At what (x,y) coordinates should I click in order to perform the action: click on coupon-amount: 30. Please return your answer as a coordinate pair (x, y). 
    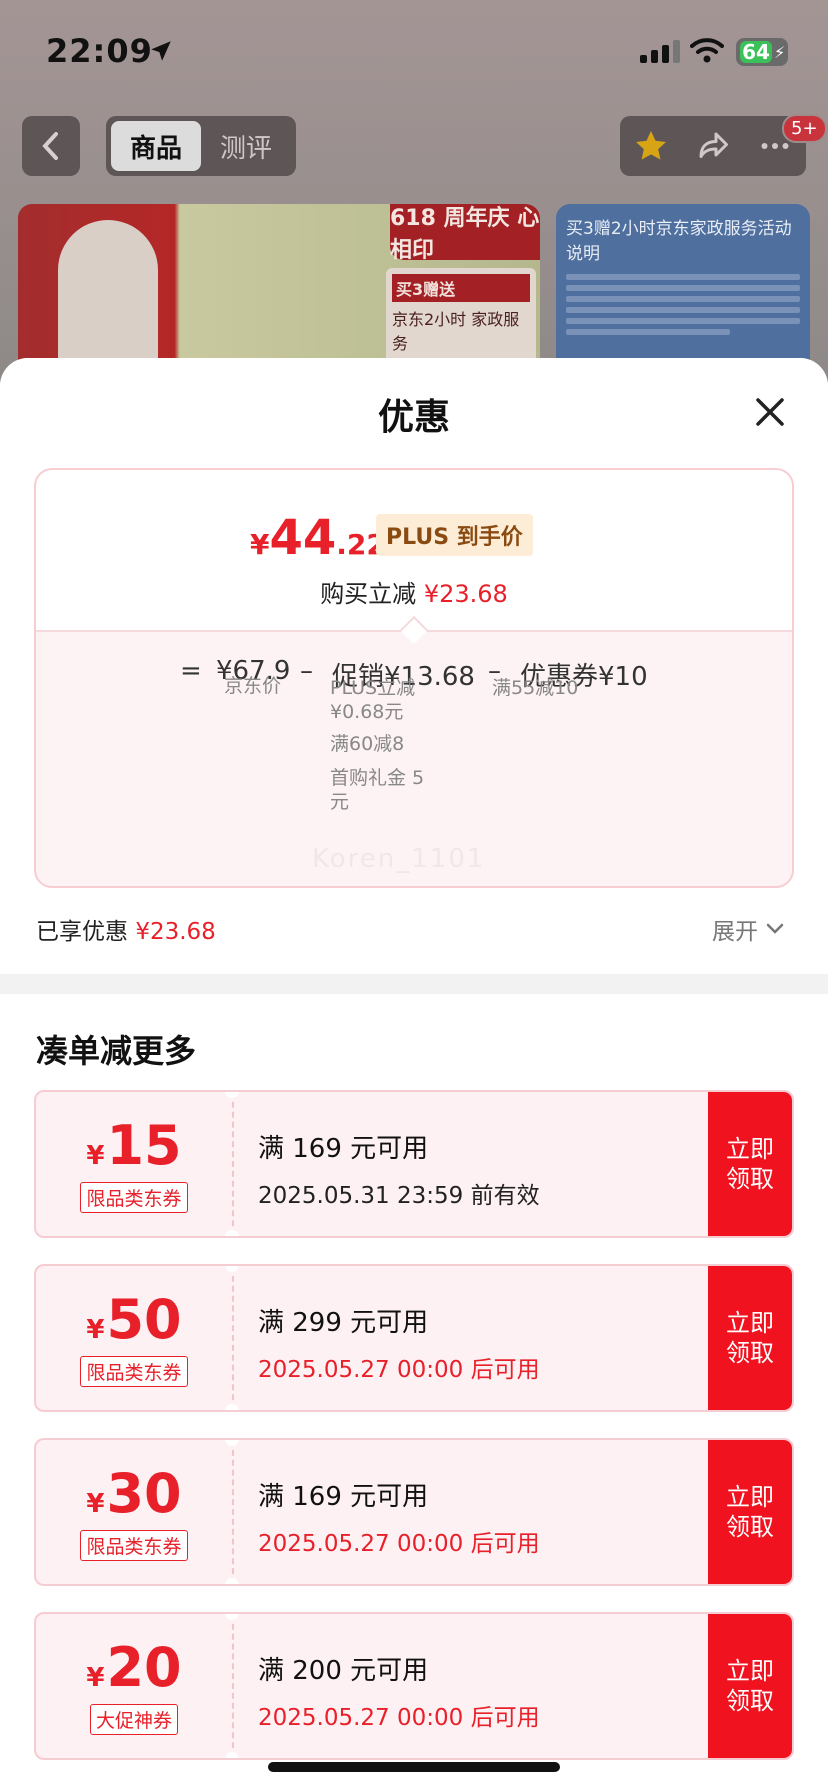
    Looking at the image, I should click on (144, 1493).